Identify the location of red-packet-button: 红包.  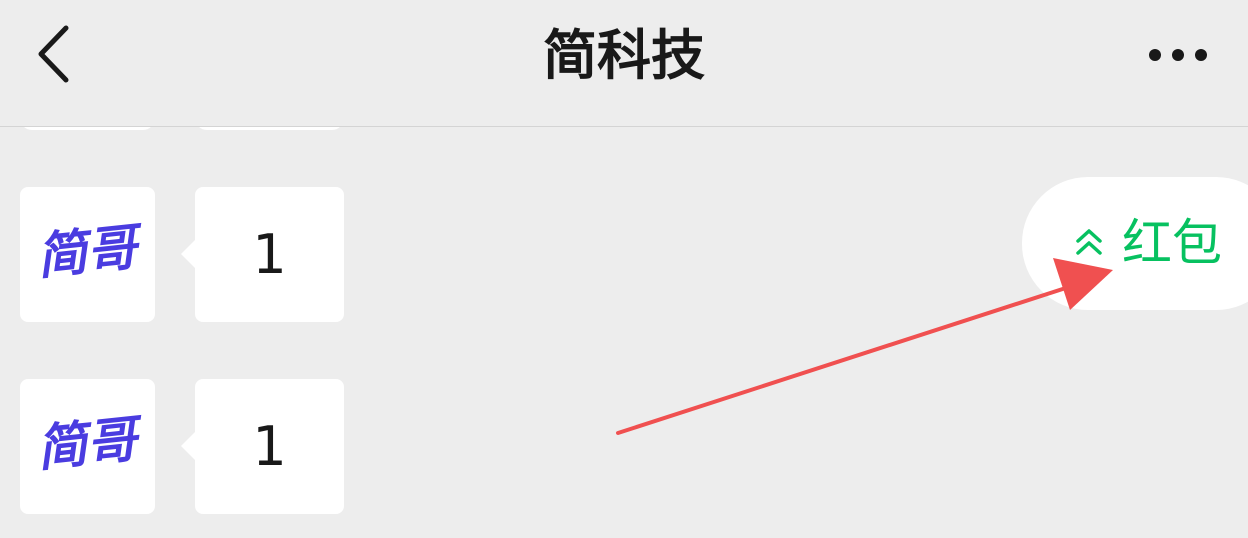
(1135, 243).